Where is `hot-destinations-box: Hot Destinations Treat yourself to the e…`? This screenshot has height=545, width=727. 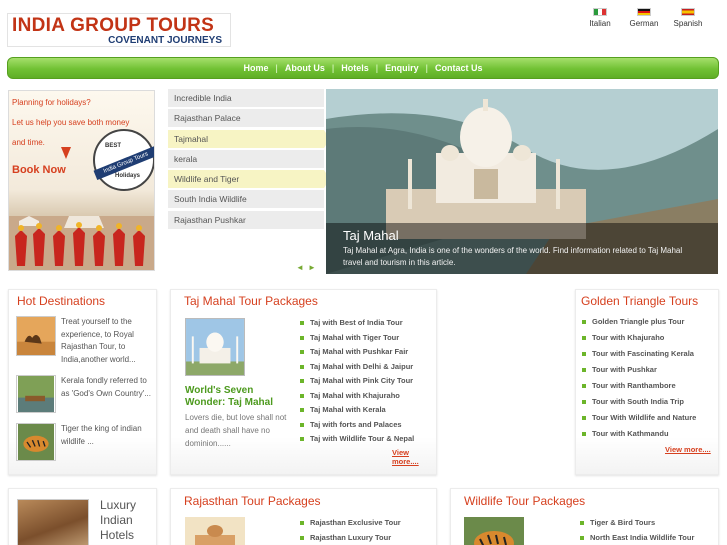
hot-destinations-box: Hot Destinations Treat yourself to the e… is located at coordinates (82, 382).